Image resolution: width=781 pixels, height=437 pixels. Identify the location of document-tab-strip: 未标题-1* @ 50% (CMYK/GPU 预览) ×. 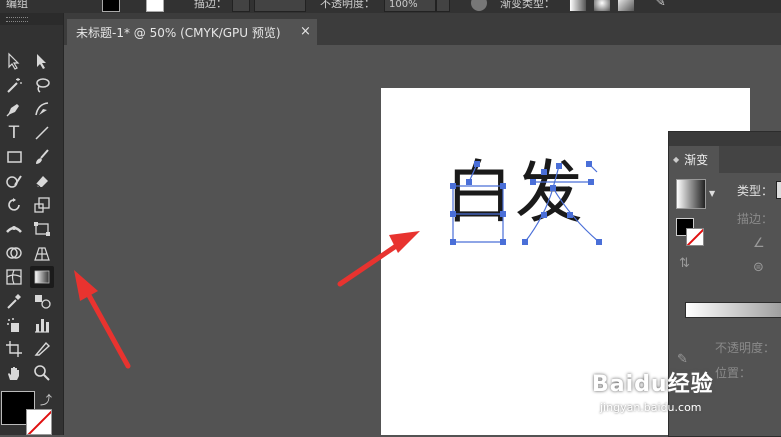
(422, 29).